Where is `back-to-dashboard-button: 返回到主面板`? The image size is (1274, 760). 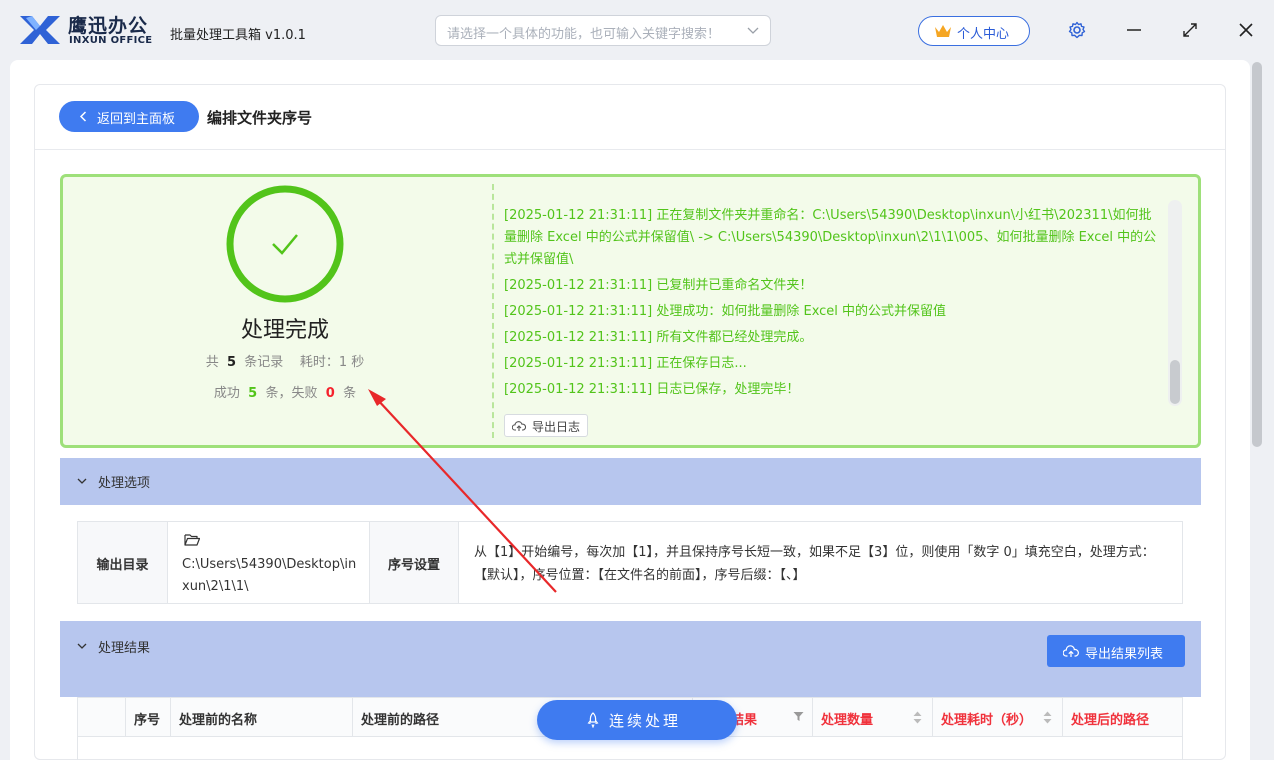
back-to-dashboard-button: 返回到主面板 is located at coordinates (129, 116).